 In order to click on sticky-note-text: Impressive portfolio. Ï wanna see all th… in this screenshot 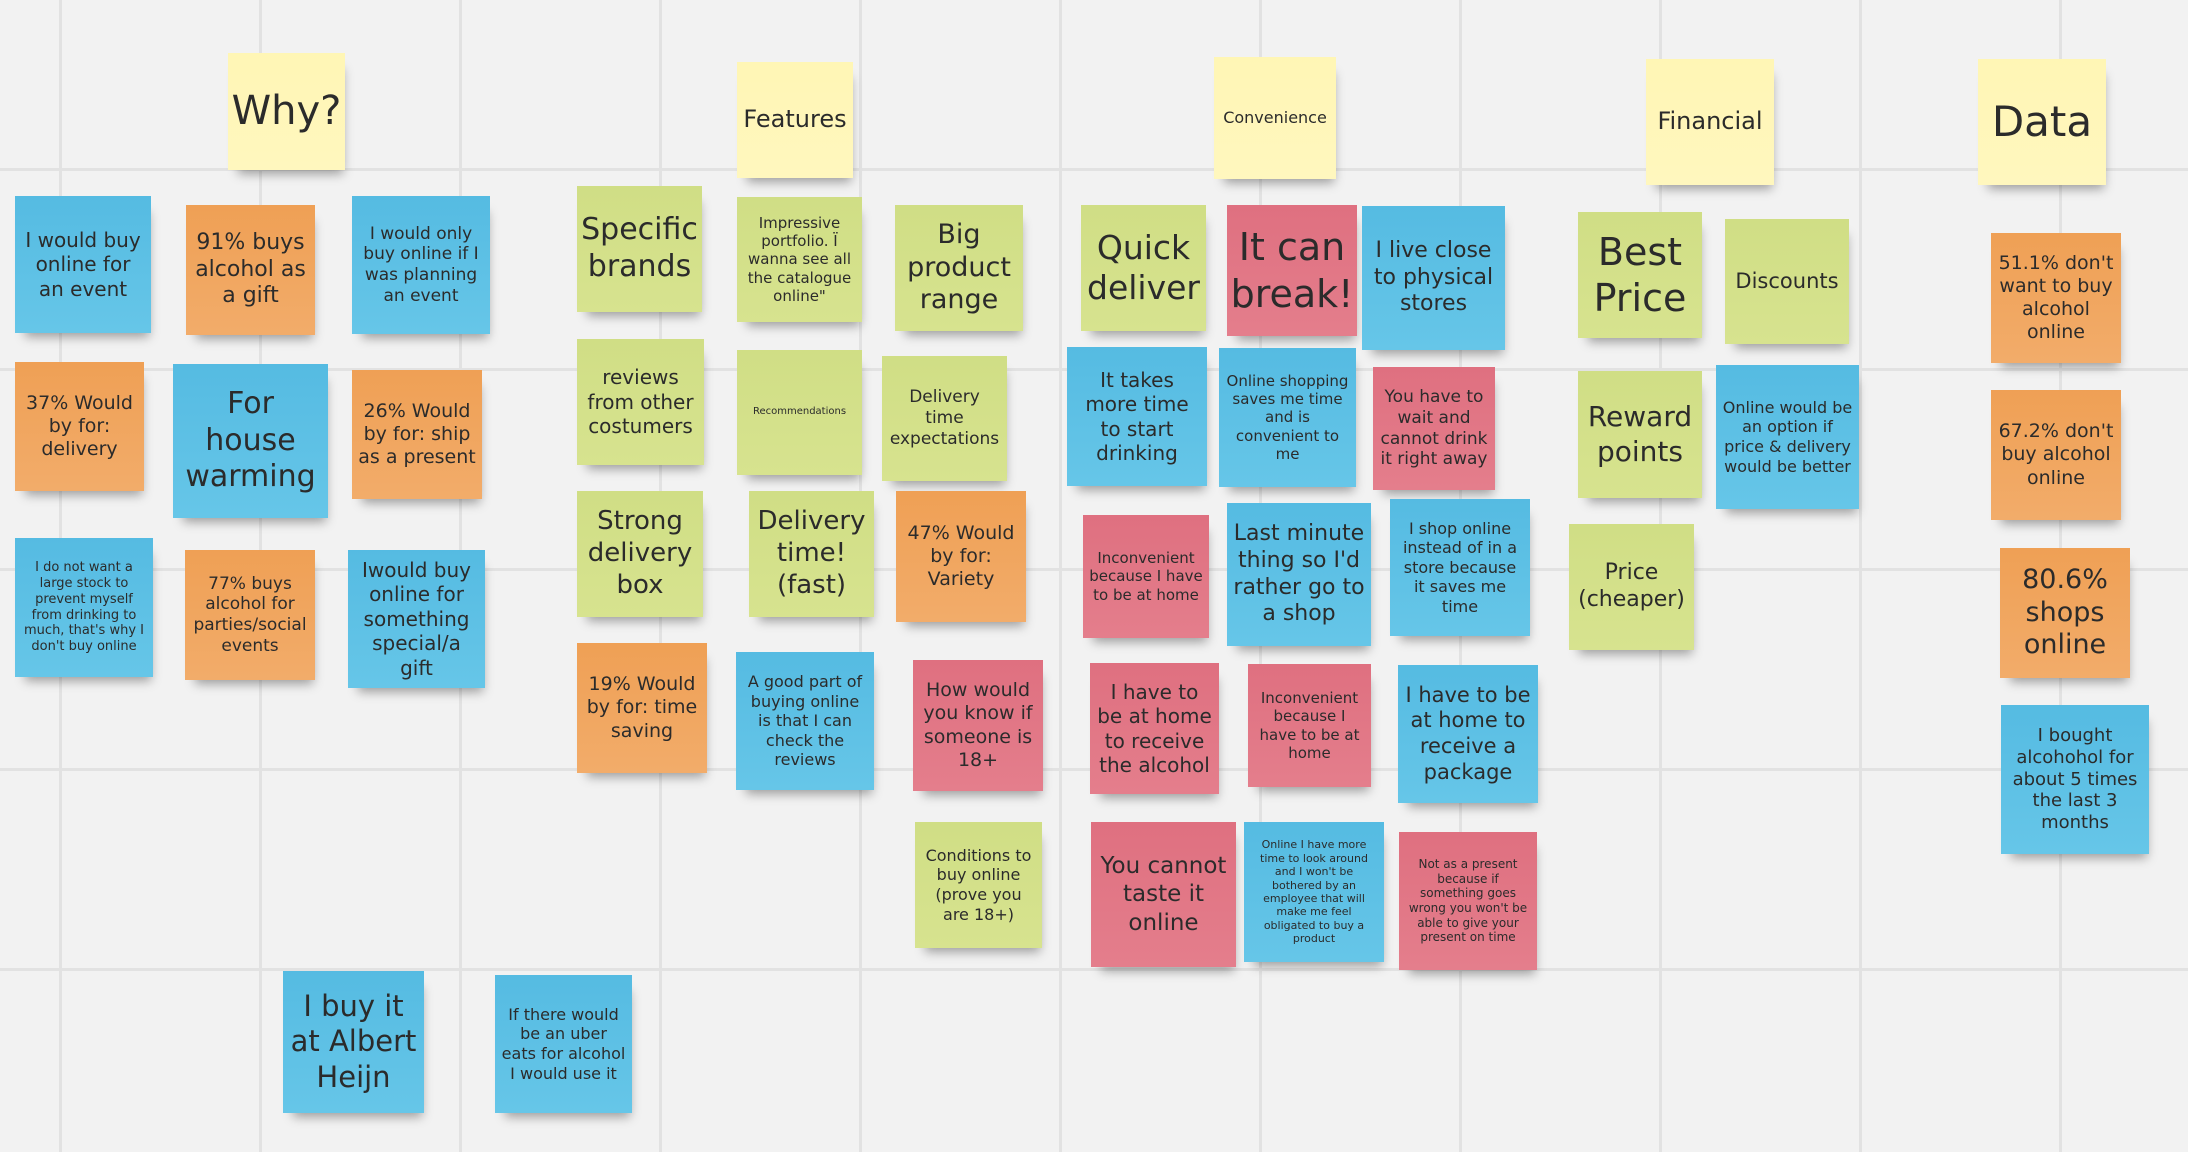, I will do `click(799, 259)`.